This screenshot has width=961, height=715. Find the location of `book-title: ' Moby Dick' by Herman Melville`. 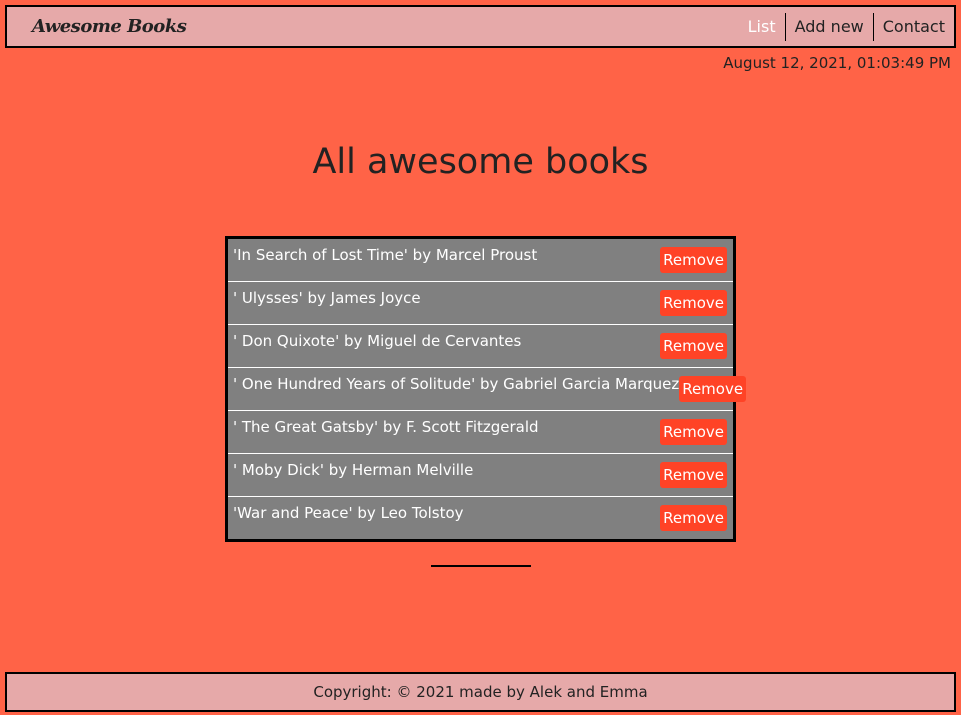

book-title: ' Moby Dick' by Herman Melville is located at coordinates (353, 470).